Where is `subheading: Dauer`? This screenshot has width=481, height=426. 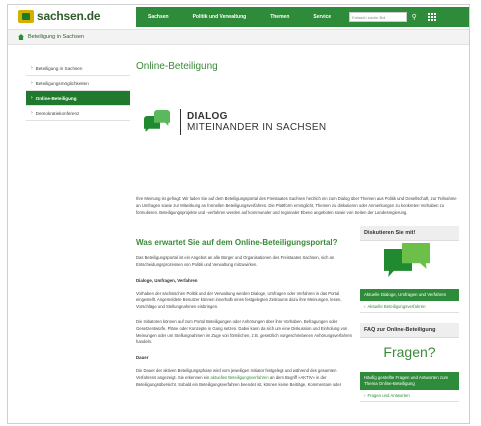
subheading: Dauer is located at coordinates (142, 358).